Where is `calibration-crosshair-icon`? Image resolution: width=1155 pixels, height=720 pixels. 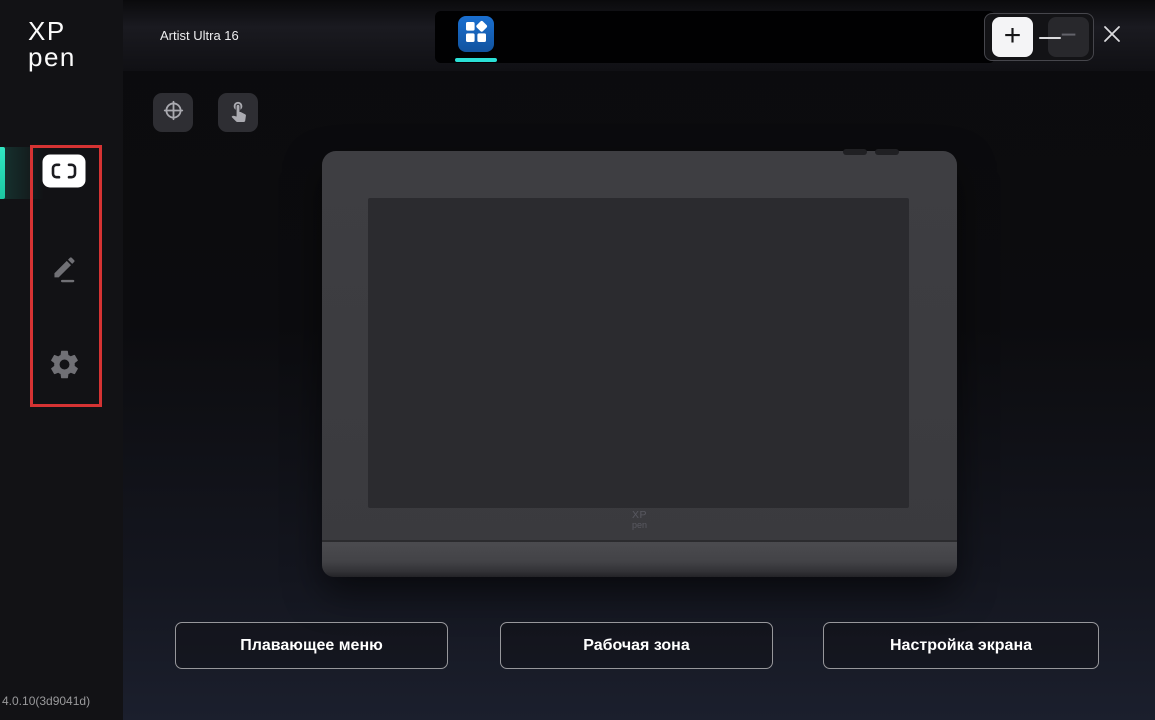 calibration-crosshair-icon is located at coordinates (173, 113).